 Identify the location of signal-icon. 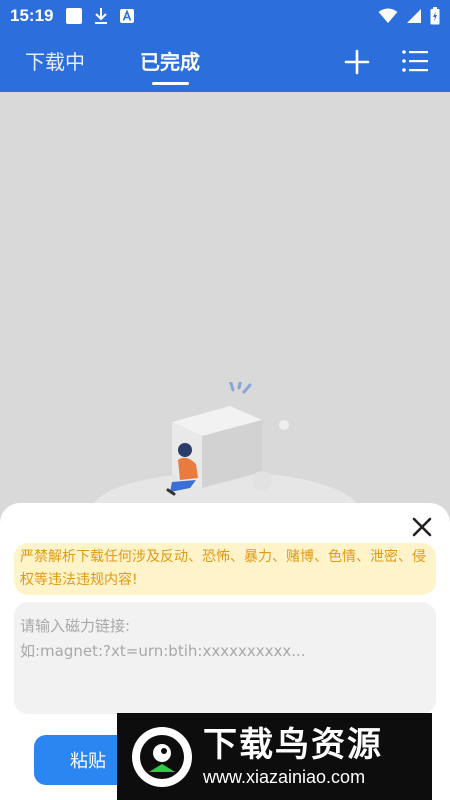
(414, 16).